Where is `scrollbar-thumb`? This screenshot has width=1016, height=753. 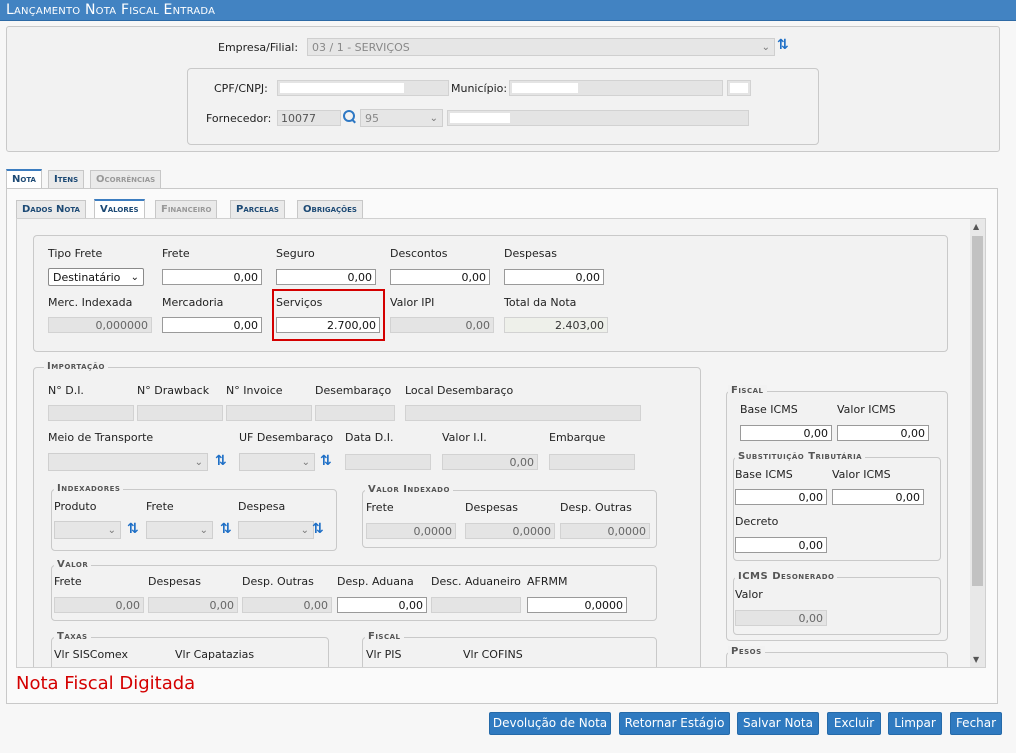 scrollbar-thumb is located at coordinates (977, 411).